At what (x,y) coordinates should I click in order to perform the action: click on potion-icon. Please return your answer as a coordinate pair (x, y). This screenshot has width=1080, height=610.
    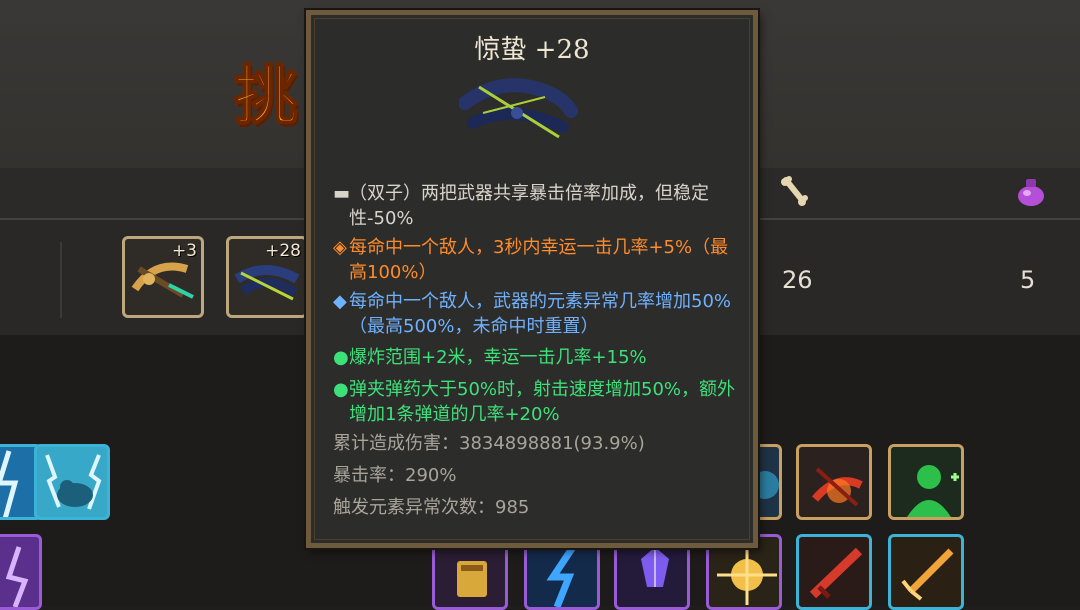
    Looking at the image, I should click on (1031, 192).